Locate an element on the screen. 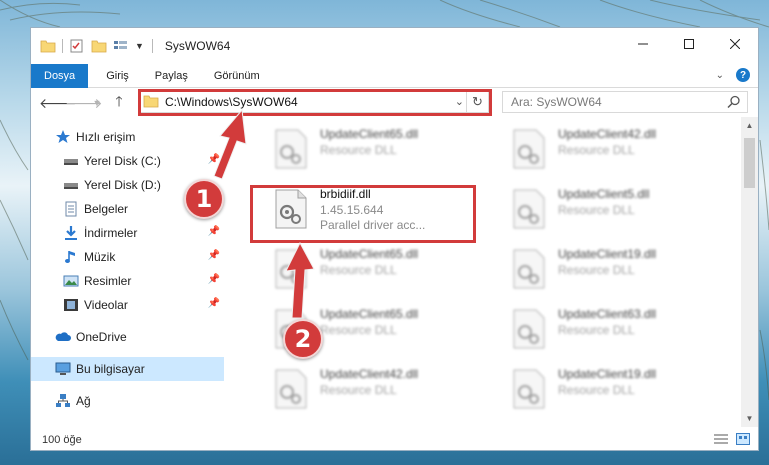 The image size is (769, 465). arrow-to-address-icon is located at coordinates (230, 144).